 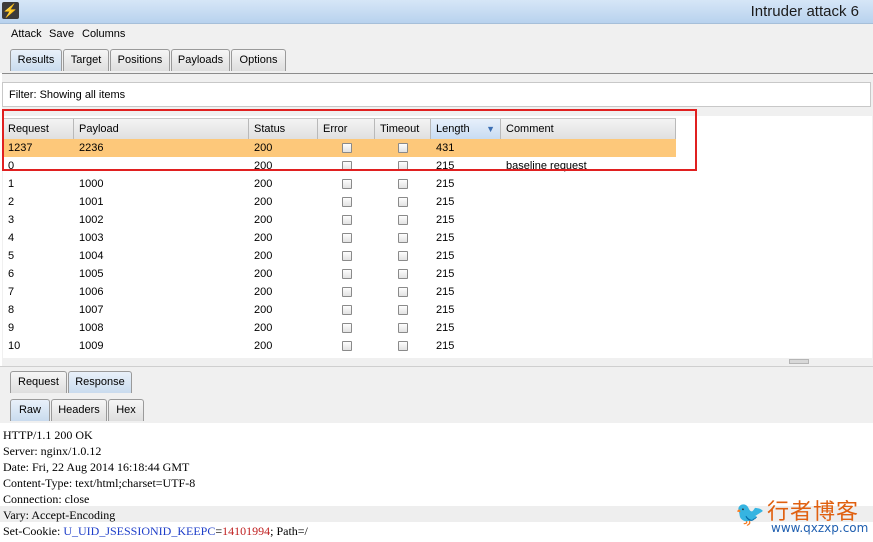 I want to click on cell-payload: 1004, so click(x=91, y=256).